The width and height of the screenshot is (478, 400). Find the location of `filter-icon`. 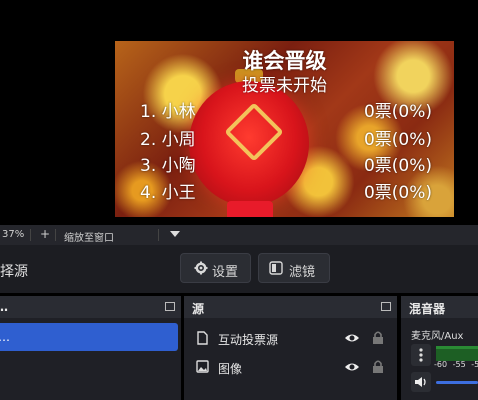

filter-icon is located at coordinates (276, 268).